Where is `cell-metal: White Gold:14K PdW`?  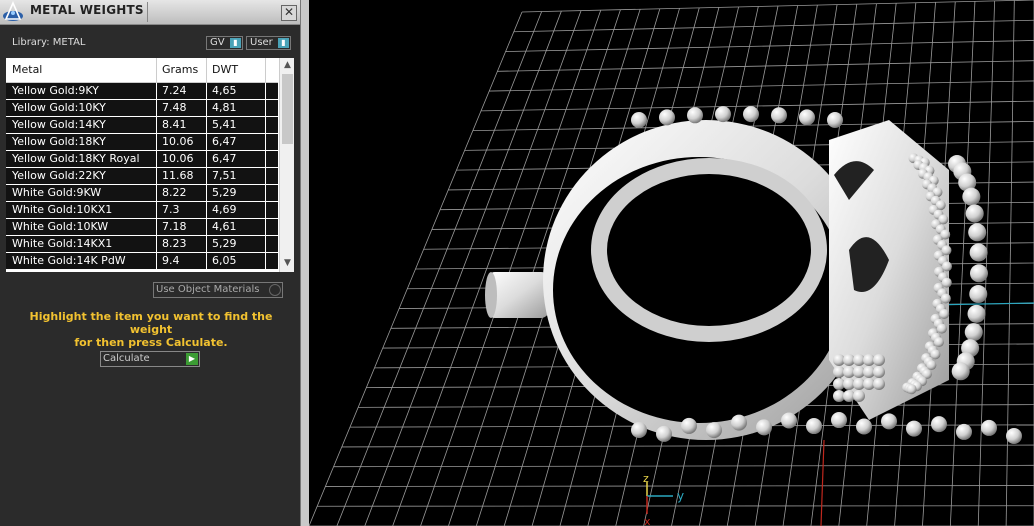 cell-metal: White Gold:14K PdW is located at coordinates (69, 260).